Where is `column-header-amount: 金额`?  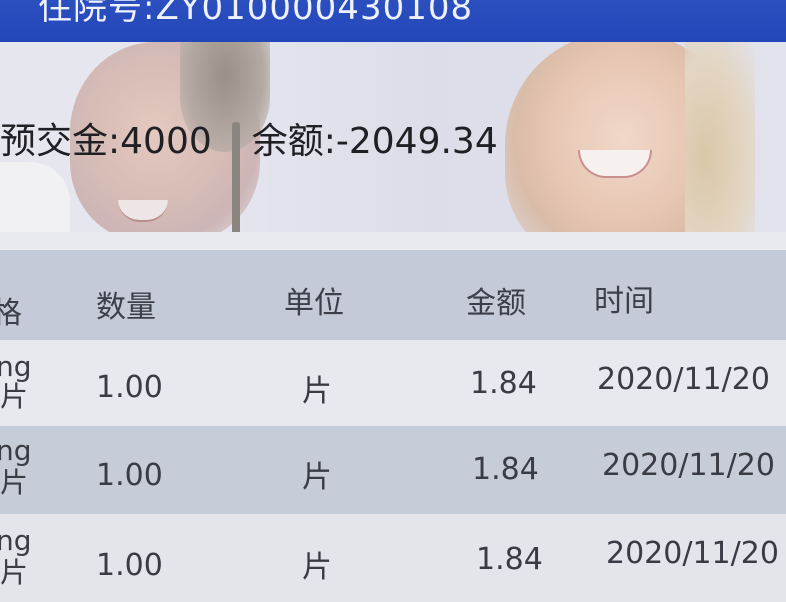 column-header-amount: 金额 is located at coordinates (496, 303).